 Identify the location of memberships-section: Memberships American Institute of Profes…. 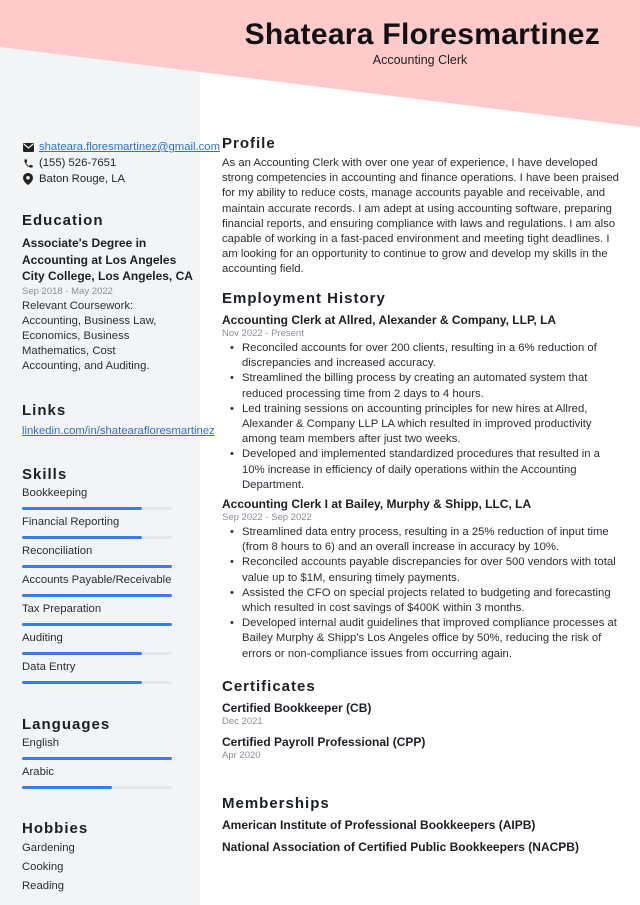
(422, 828).